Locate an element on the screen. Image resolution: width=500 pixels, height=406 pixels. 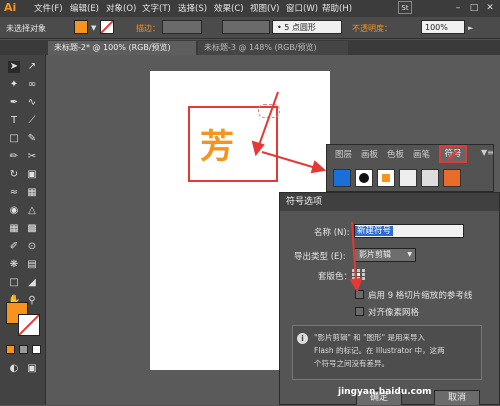
arrow-line-panel is located at coordinates (289, 160).